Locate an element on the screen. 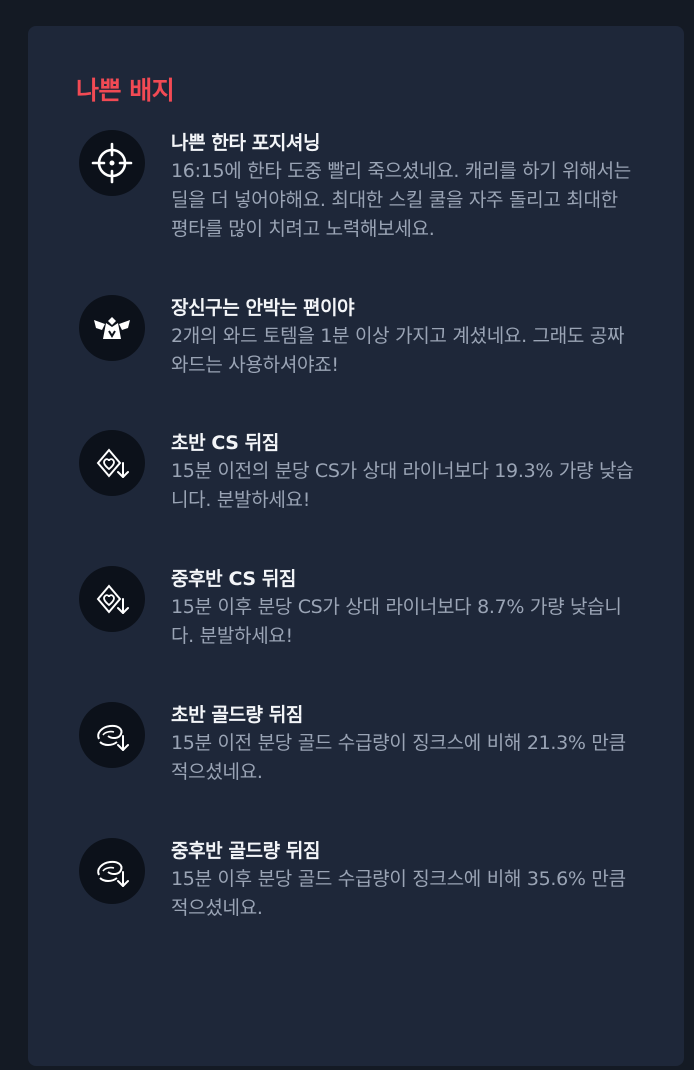 The width and height of the screenshot is (694, 1070). badge-title: 중후반 CS 뒤짐 is located at coordinates (234, 579).